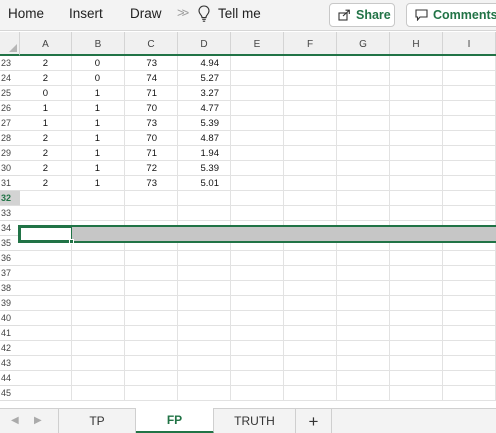 This screenshot has height=433, width=496. I want to click on comments-label: Comments, so click(464, 15).